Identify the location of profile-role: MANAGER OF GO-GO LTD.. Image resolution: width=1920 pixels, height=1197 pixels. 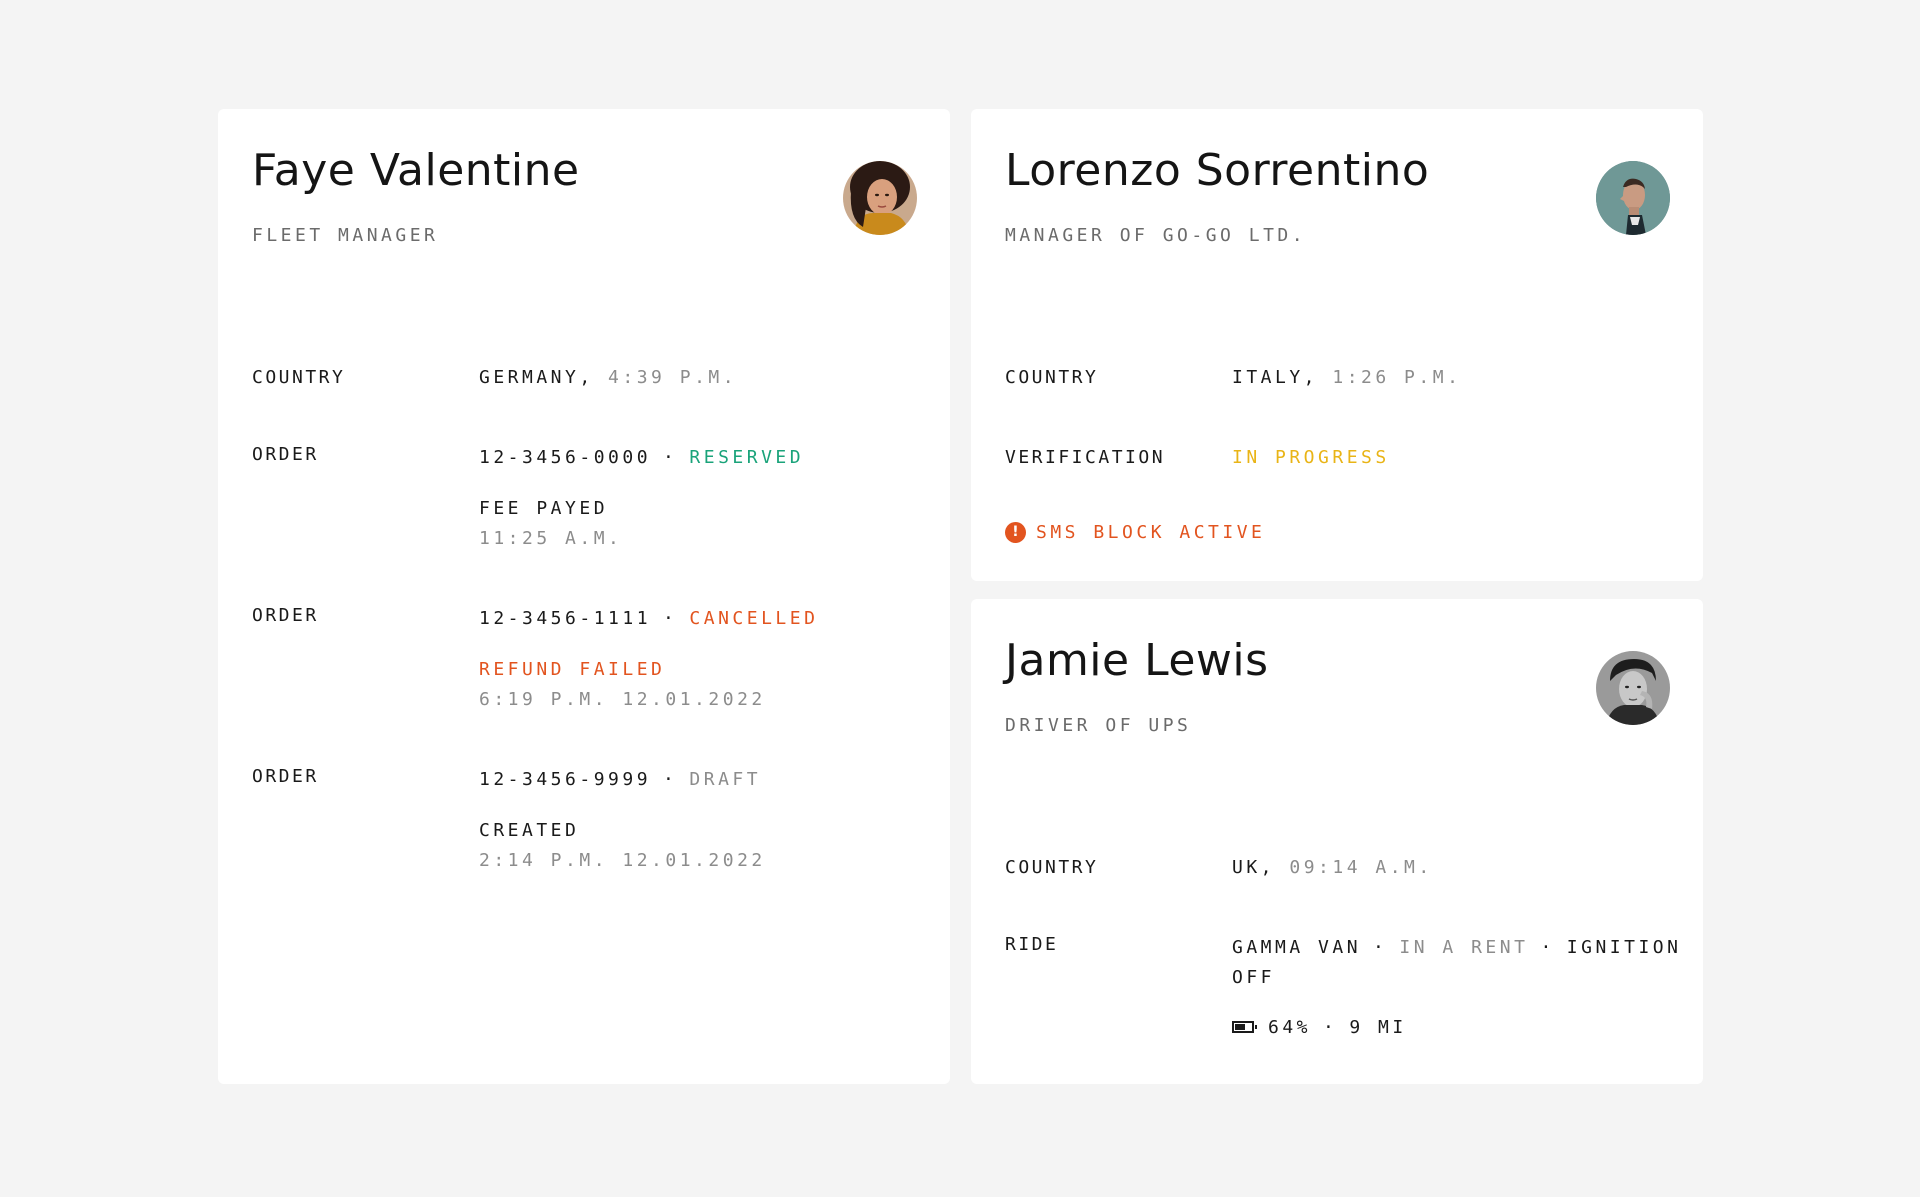
(1156, 235).